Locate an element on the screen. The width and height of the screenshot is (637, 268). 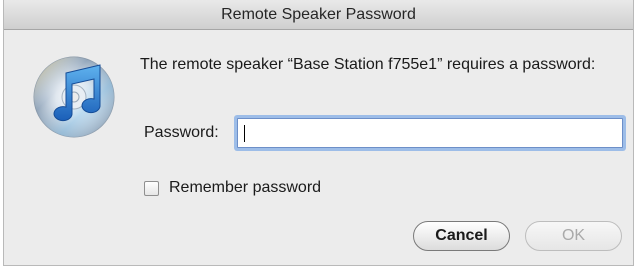
text-caret is located at coordinates (244, 133).